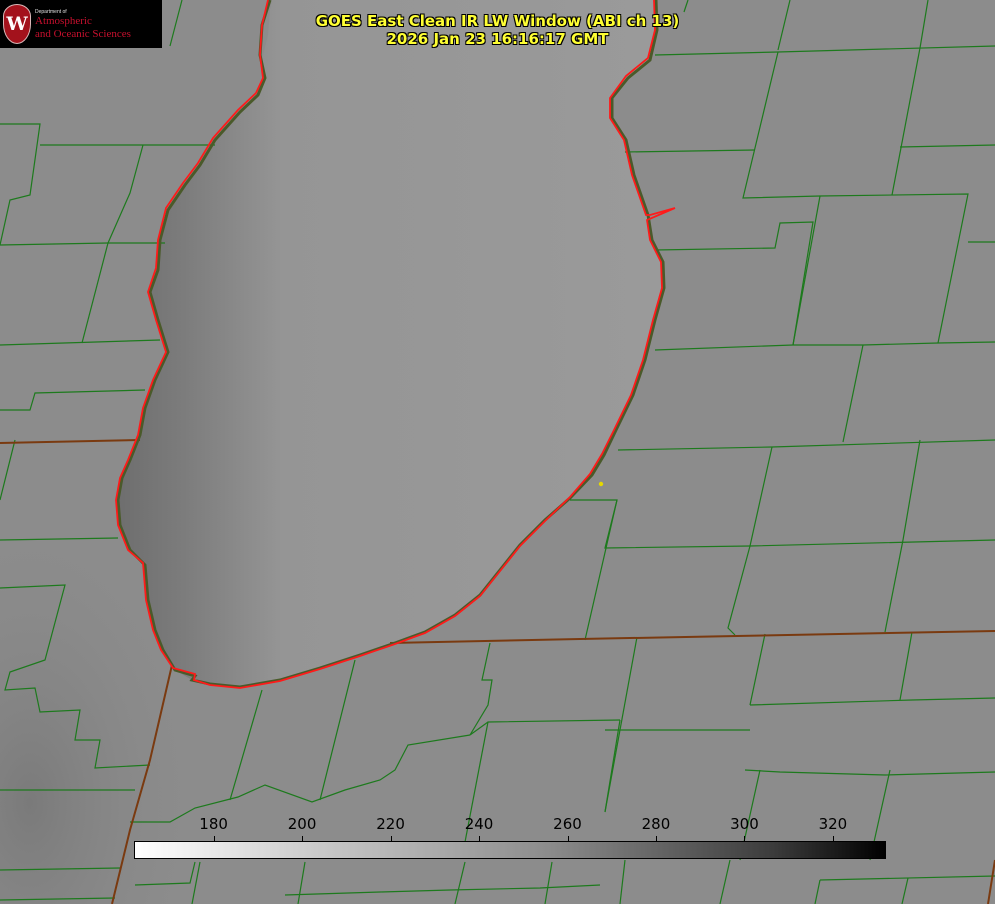 This screenshot has height=904, width=995. What do you see at coordinates (497, 21) in the screenshot?
I see `image-title: GOES East Clean IR LW Window (ABI ch 13)` at bounding box center [497, 21].